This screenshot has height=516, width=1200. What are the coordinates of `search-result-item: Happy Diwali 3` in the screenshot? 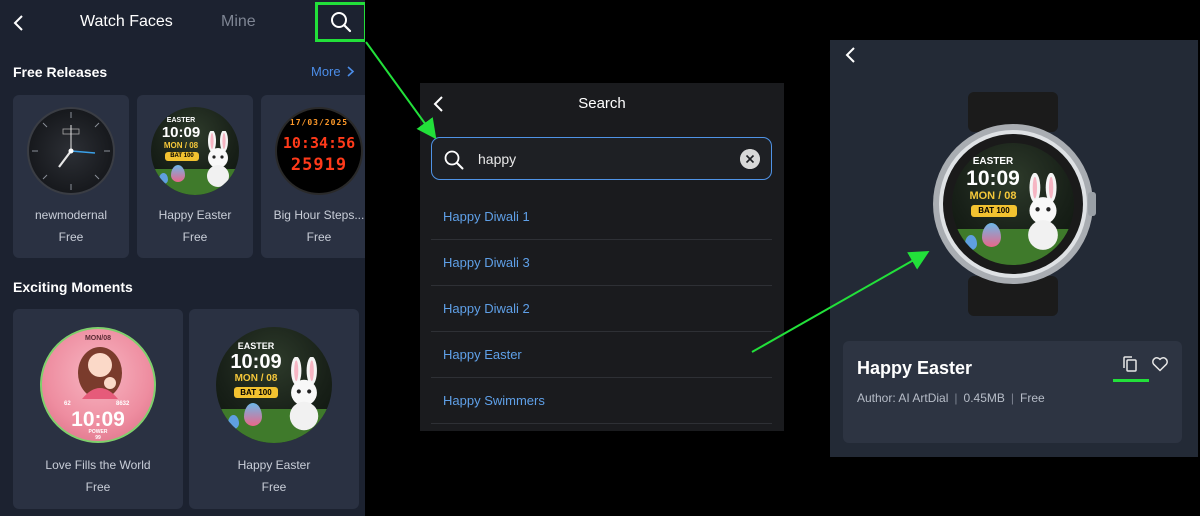 It's located at (601, 263).